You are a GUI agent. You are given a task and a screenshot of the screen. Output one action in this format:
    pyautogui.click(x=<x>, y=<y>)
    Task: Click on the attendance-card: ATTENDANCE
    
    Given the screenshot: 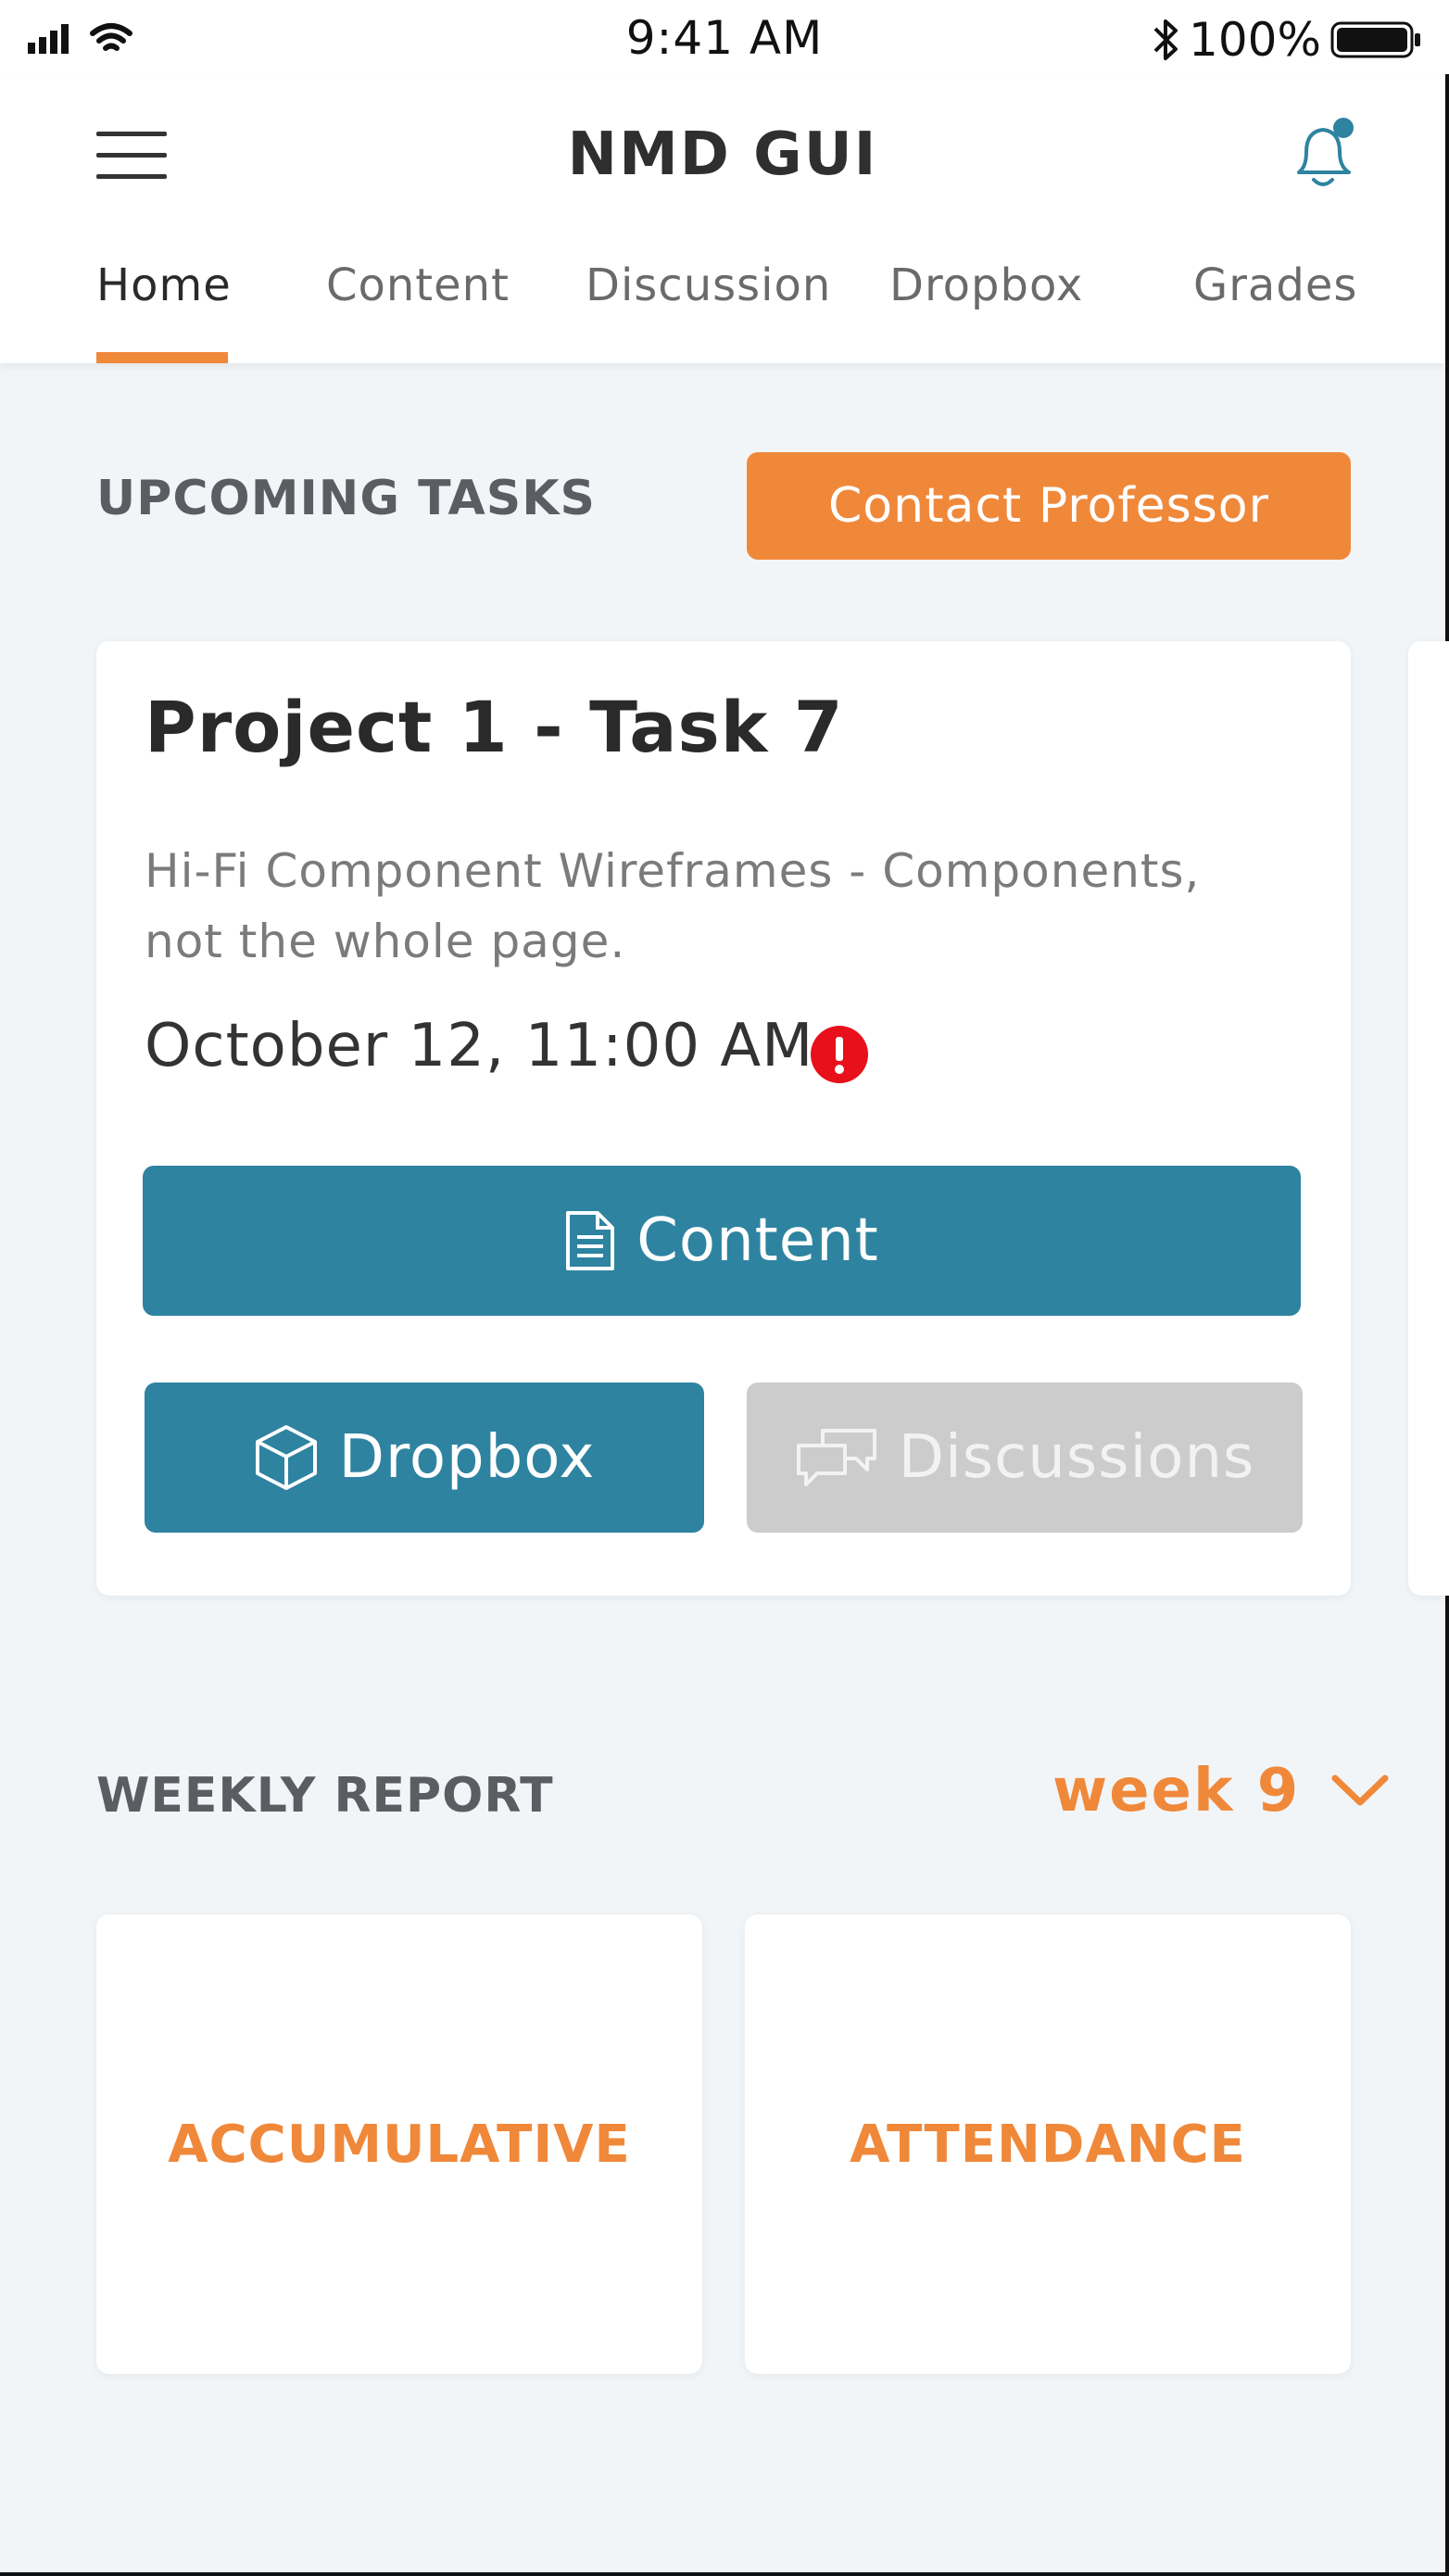 What is the action you would take?
    pyautogui.click(x=1048, y=2144)
    